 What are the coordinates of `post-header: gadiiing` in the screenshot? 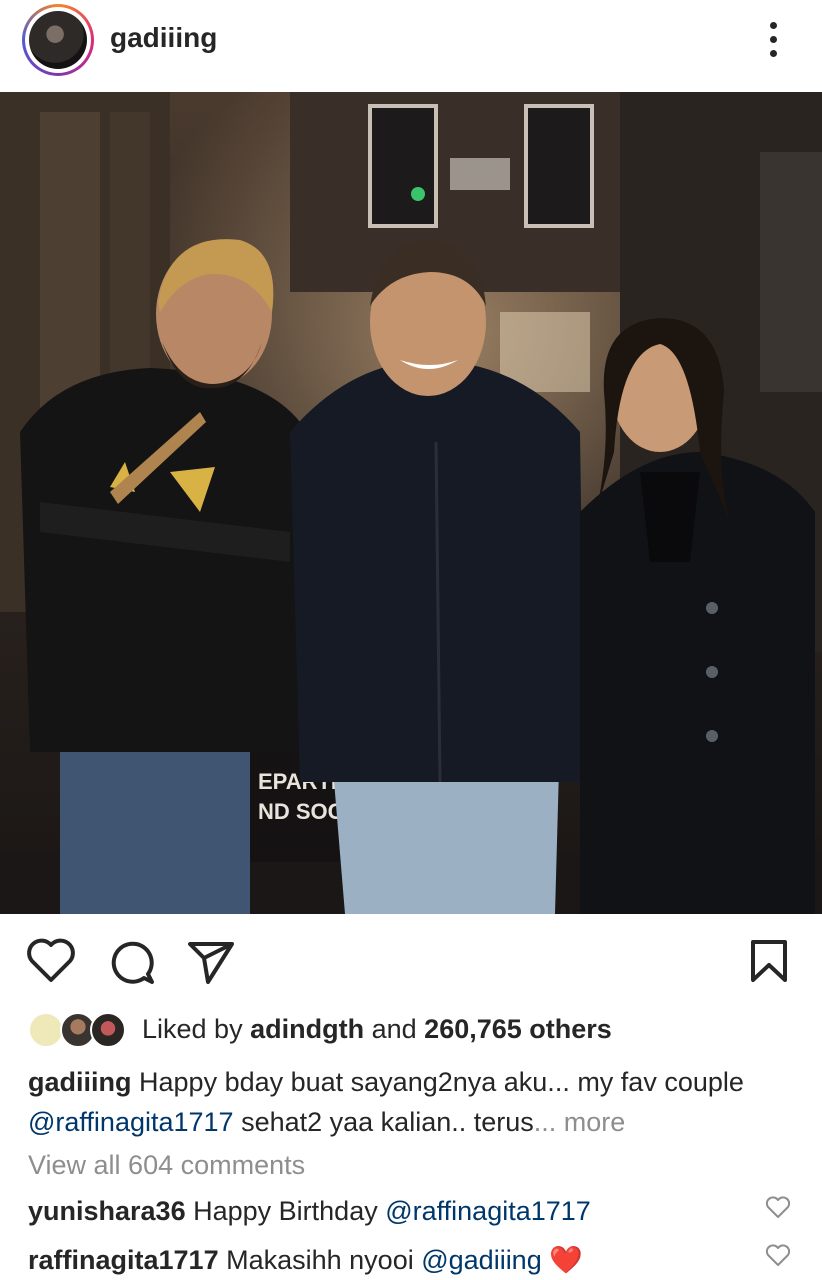 It's located at (411, 46).